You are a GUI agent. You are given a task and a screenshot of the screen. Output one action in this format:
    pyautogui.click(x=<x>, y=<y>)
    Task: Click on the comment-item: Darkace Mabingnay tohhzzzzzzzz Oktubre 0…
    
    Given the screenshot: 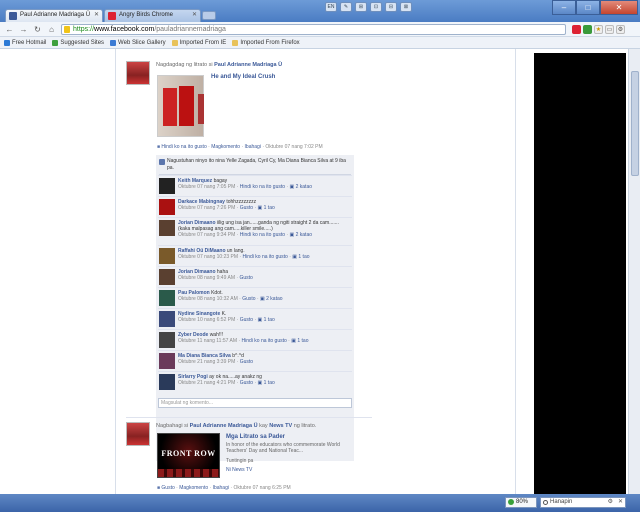 What is the action you would take?
    pyautogui.click(x=255, y=206)
    